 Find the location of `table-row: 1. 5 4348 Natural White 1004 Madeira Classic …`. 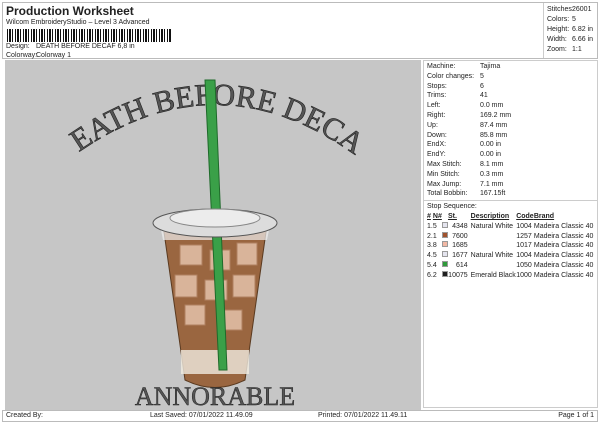

table-row: 1. 5 4348 Natural White 1004 Madeira Classic … is located at coordinates (510, 226).